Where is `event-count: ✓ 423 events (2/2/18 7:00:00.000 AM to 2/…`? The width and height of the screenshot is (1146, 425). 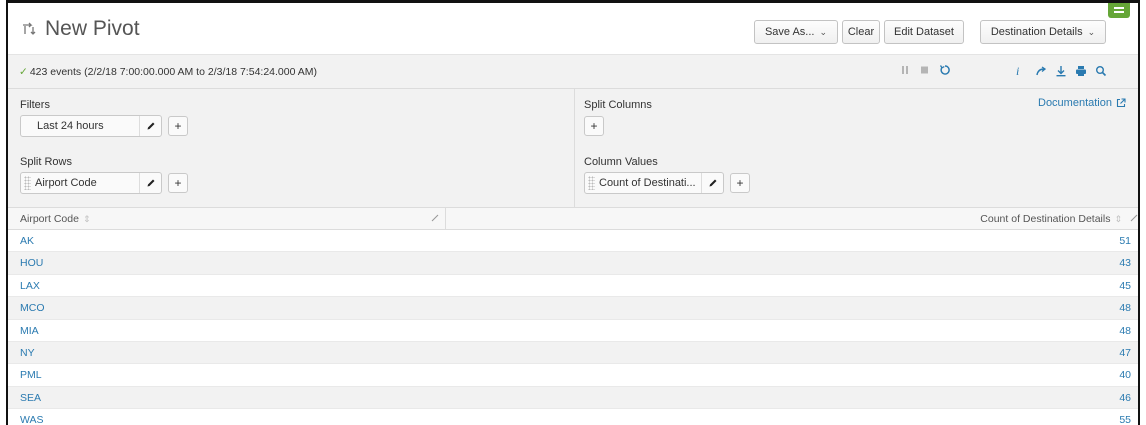 event-count: ✓ 423 events (2/2/18 7:00:00.000 AM to 2/… is located at coordinates (168, 72).